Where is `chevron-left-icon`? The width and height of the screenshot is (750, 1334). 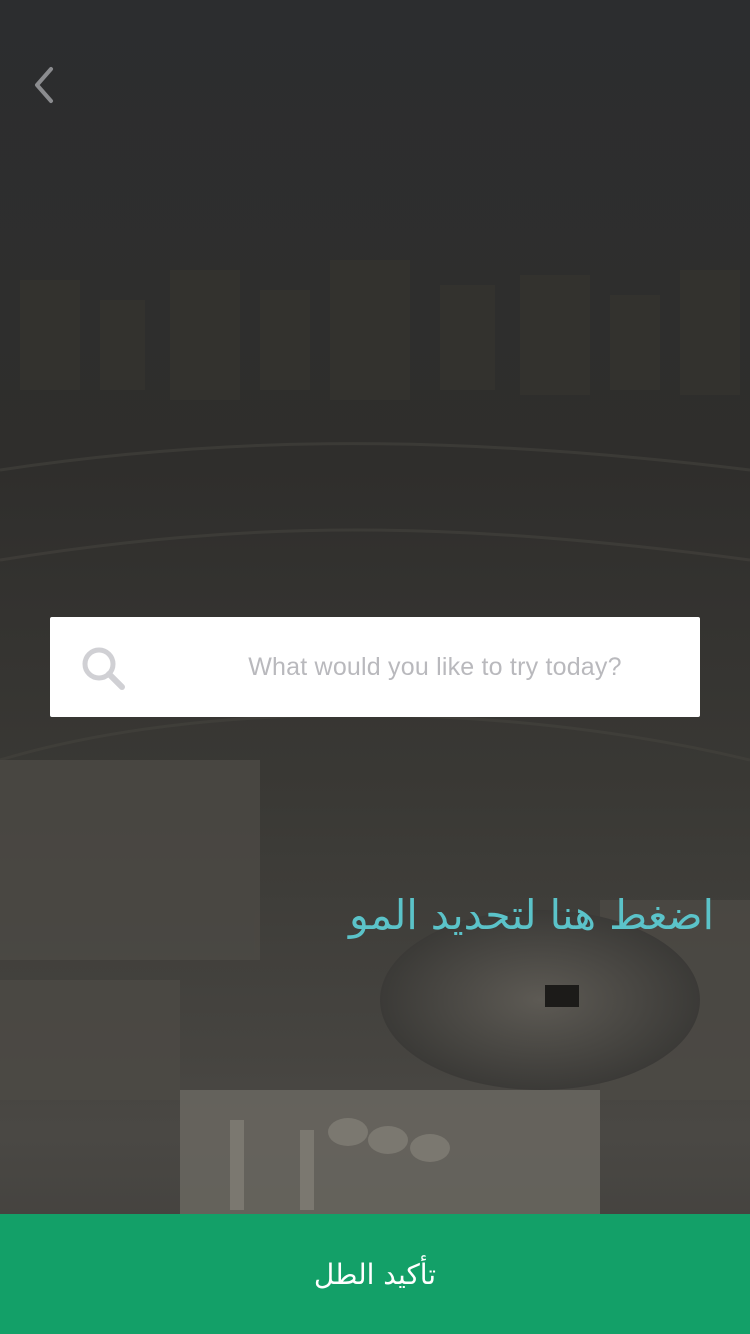
chevron-left-icon is located at coordinates (44, 85).